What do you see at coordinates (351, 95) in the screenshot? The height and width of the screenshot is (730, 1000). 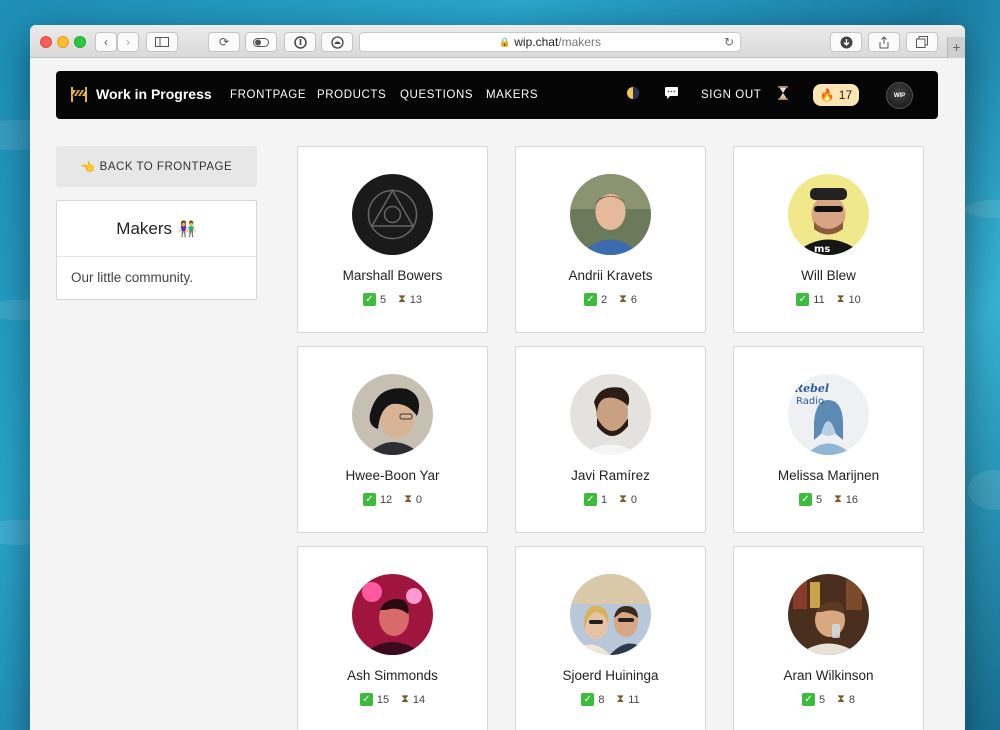 I see `nav-products: PRODUCTS` at bounding box center [351, 95].